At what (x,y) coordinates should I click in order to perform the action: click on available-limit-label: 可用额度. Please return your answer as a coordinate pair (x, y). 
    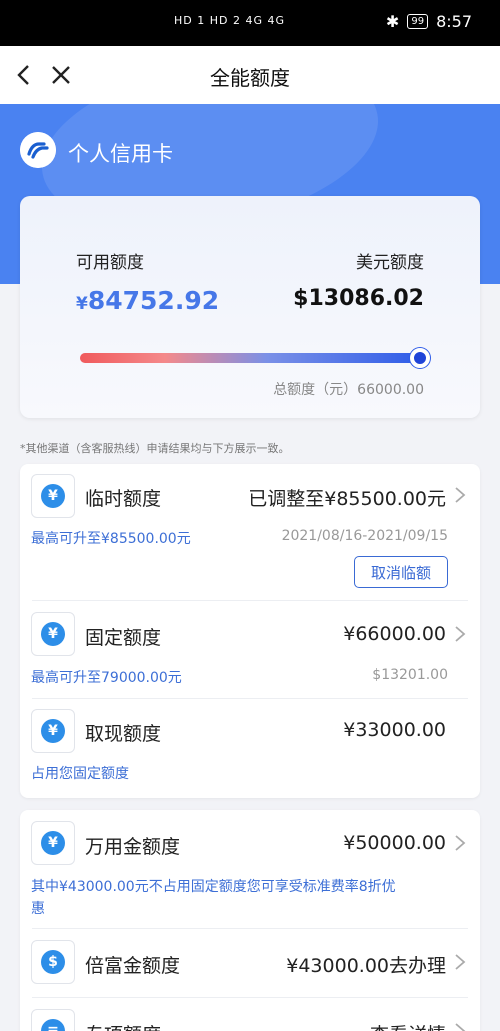
    Looking at the image, I should click on (110, 263).